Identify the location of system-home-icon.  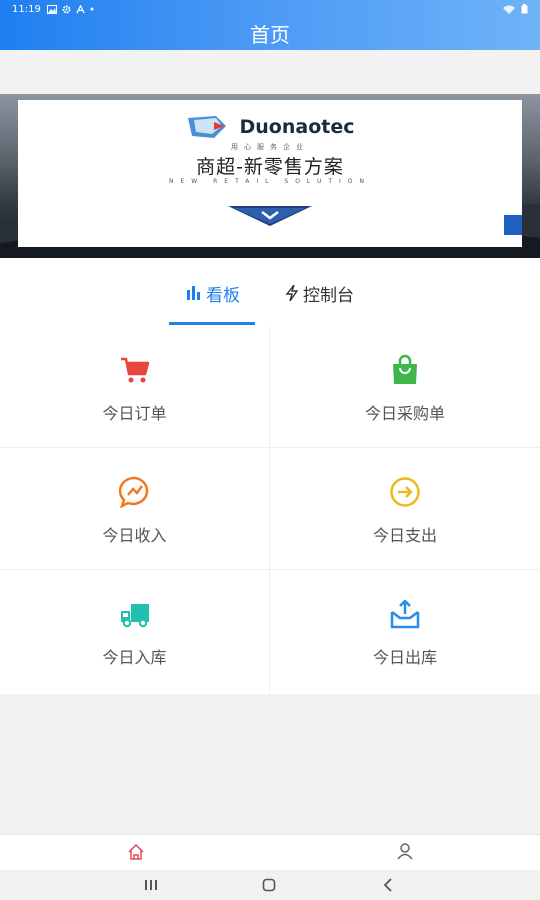
(269, 885).